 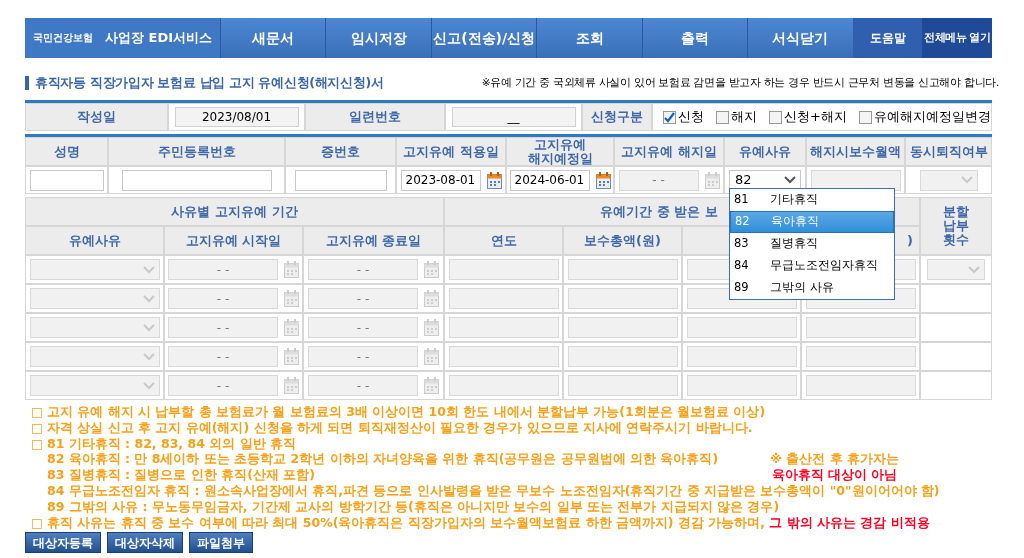 I want to click on note-text: 81 기타휴직 : 82, 83, 84 외의 일반 휴직, so click(x=171, y=443).